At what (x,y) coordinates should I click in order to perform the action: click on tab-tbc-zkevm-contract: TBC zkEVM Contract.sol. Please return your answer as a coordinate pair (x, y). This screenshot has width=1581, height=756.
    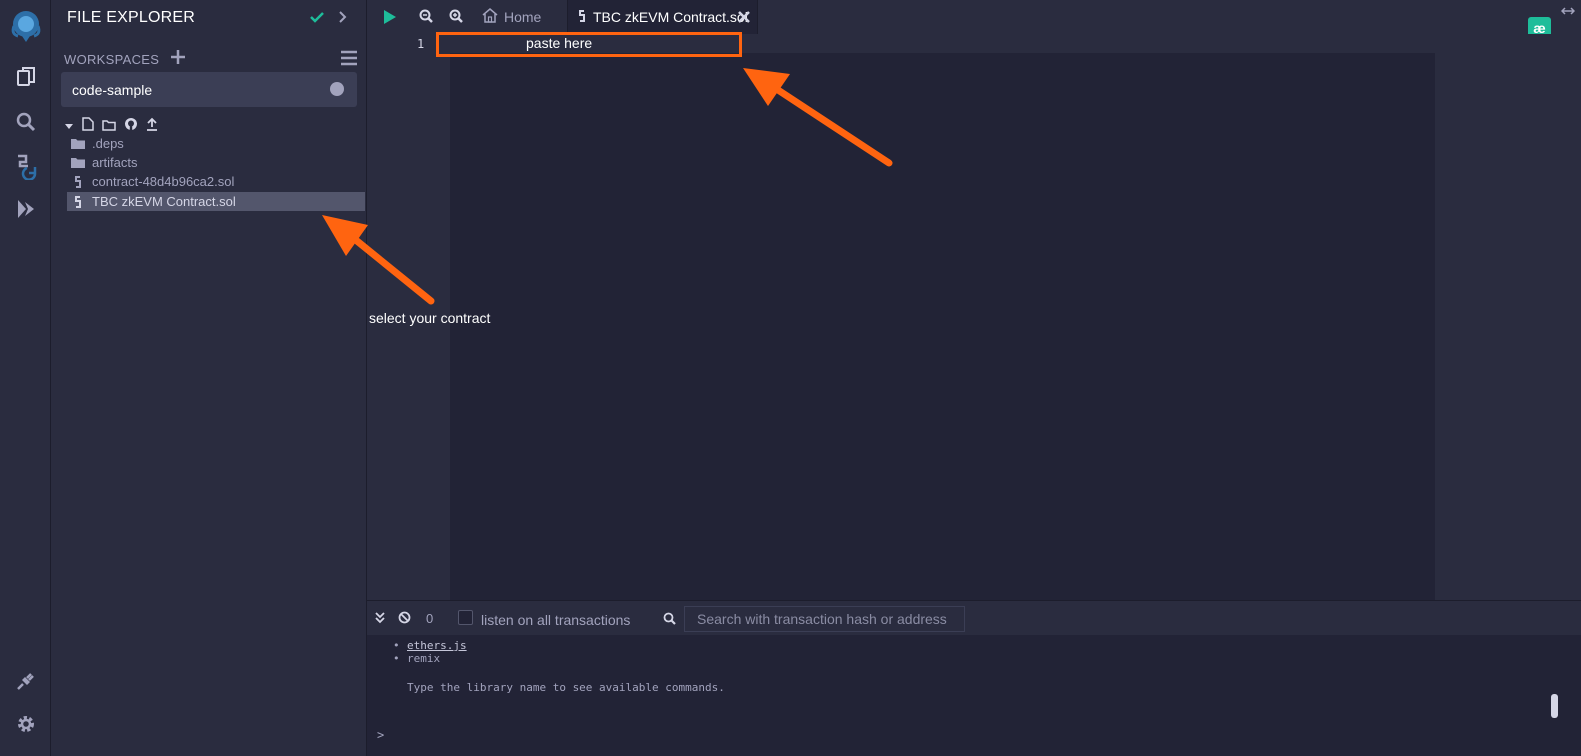
    Looking at the image, I should click on (662, 17).